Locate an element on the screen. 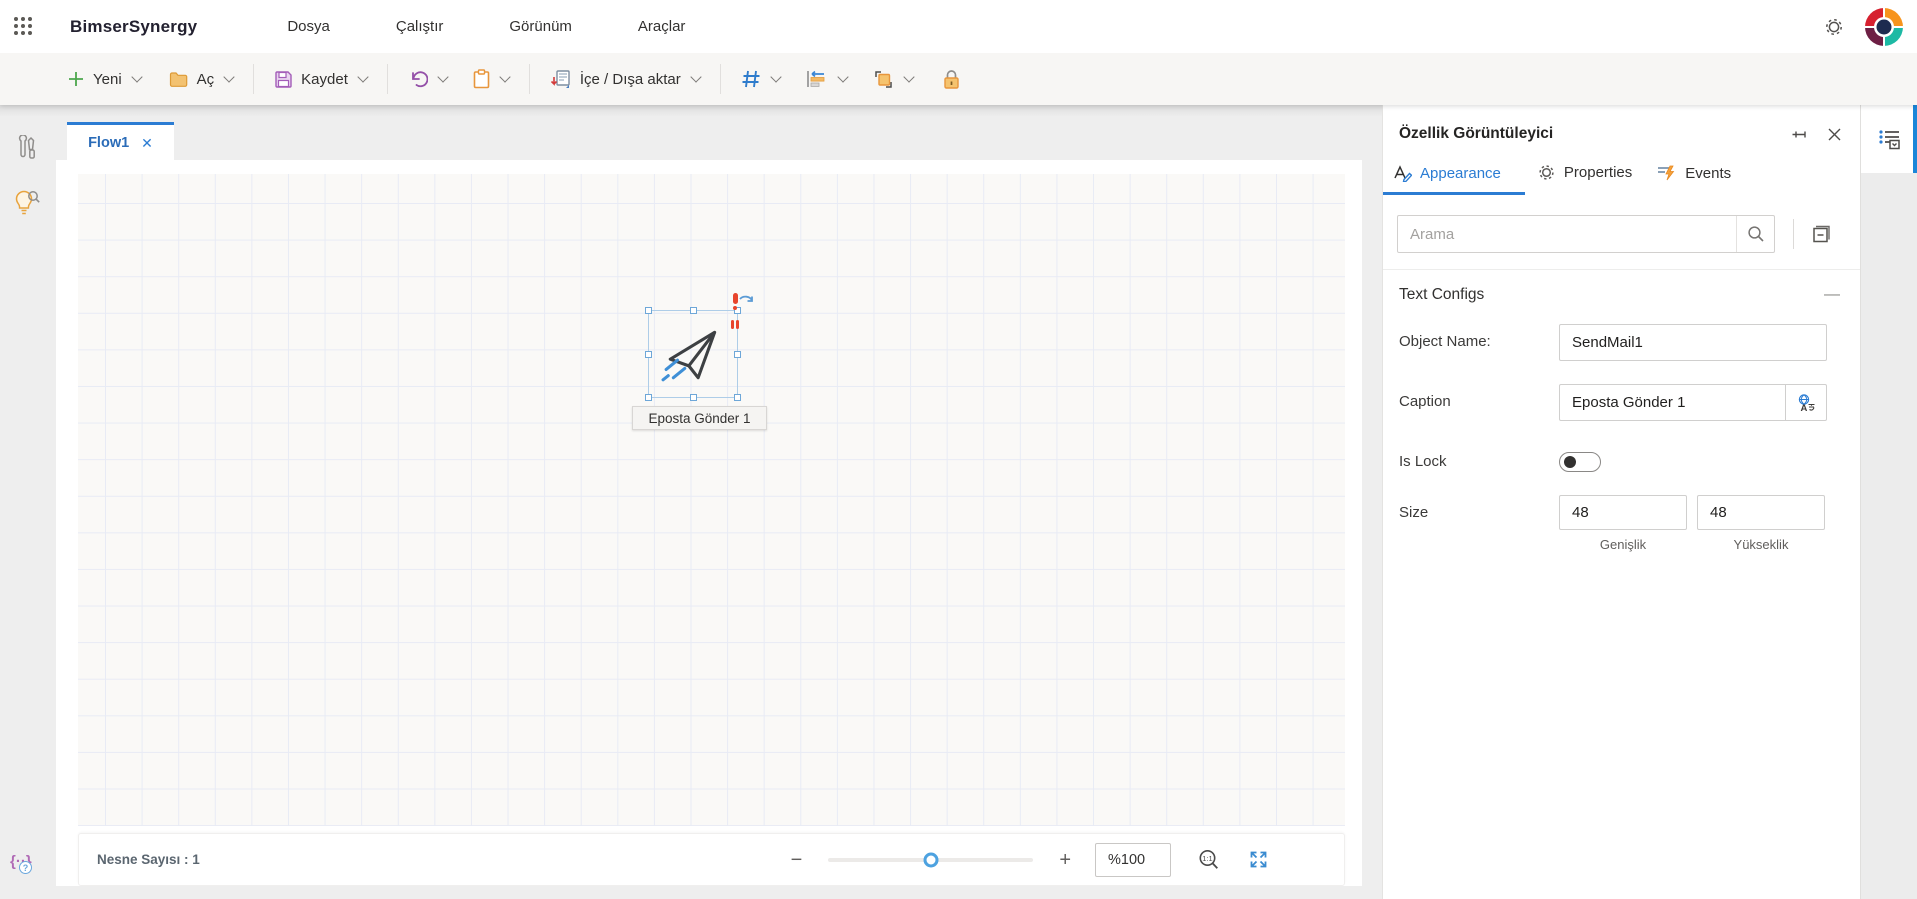 The image size is (1917, 899). height-input is located at coordinates (1761, 512).